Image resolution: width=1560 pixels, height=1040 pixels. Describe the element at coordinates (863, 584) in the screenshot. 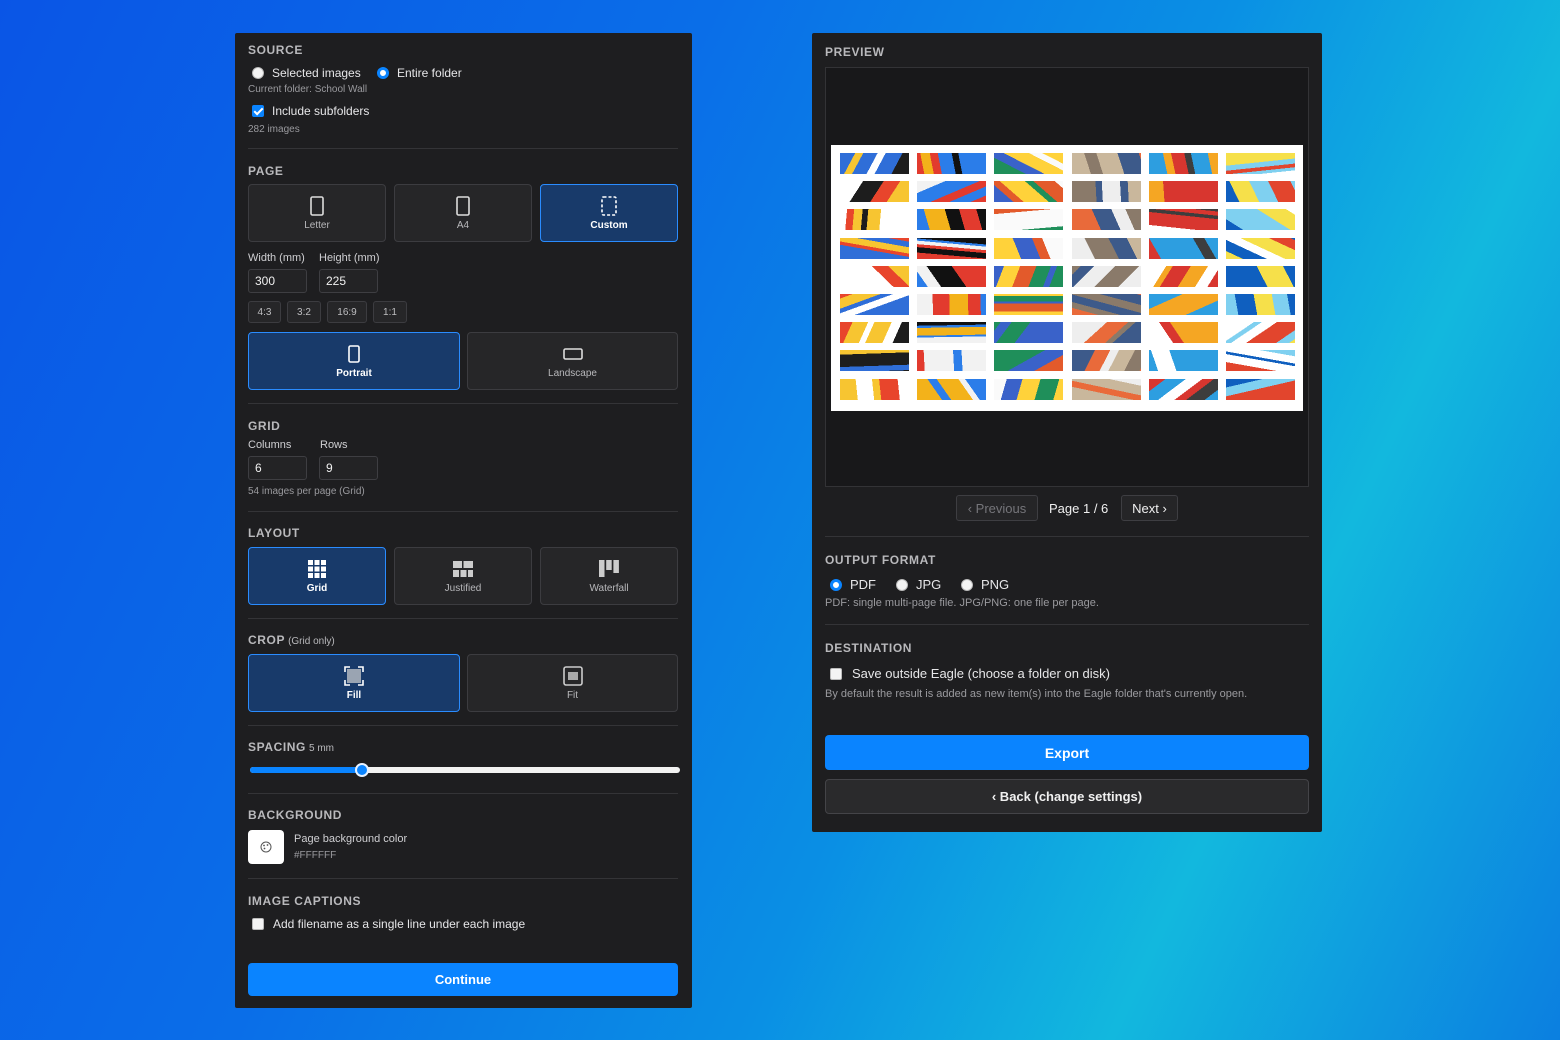

I see `radio-label: PDF` at that location.